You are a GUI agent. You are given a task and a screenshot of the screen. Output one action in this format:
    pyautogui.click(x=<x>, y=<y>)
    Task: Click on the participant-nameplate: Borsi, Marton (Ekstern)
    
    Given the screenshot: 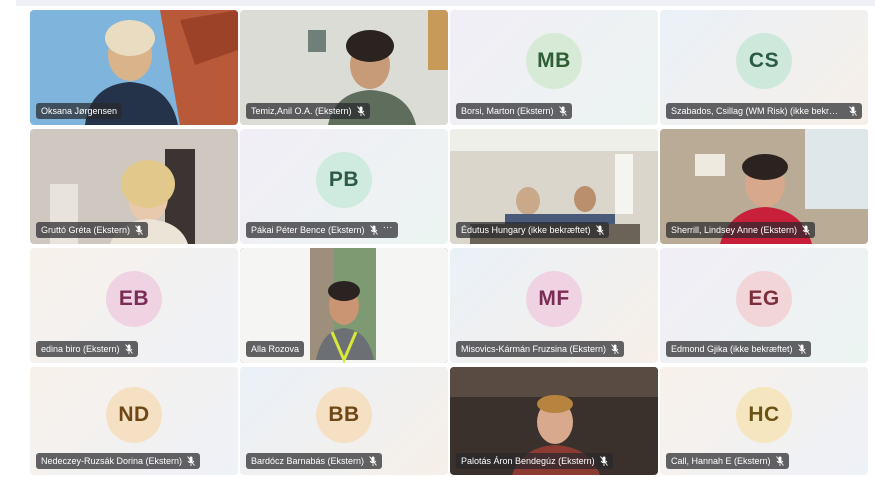 What is the action you would take?
    pyautogui.click(x=514, y=111)
    